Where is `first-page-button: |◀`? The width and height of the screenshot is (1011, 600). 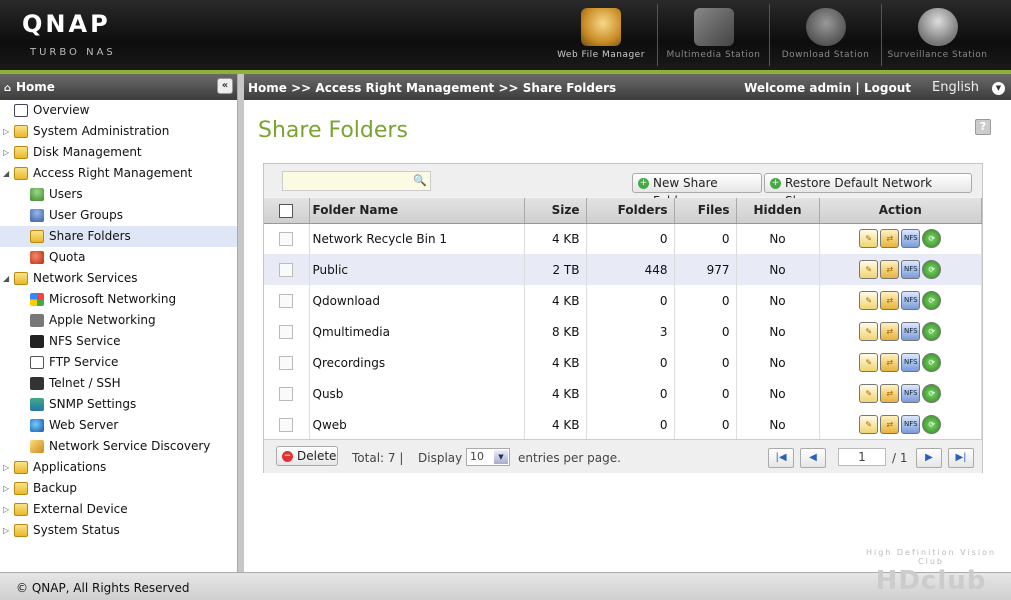
first-page-button: |◀ is located at coordinates (781, 458).